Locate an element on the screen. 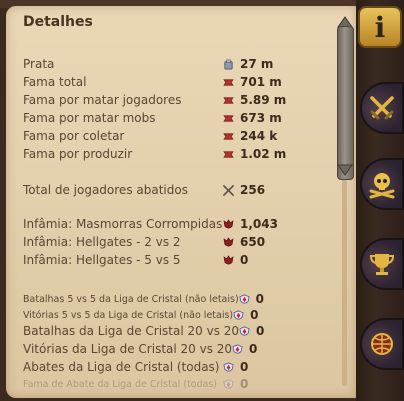 This screenshot has height=401, width=404. stat-label: Fama total is located at coordinates (55, 82).